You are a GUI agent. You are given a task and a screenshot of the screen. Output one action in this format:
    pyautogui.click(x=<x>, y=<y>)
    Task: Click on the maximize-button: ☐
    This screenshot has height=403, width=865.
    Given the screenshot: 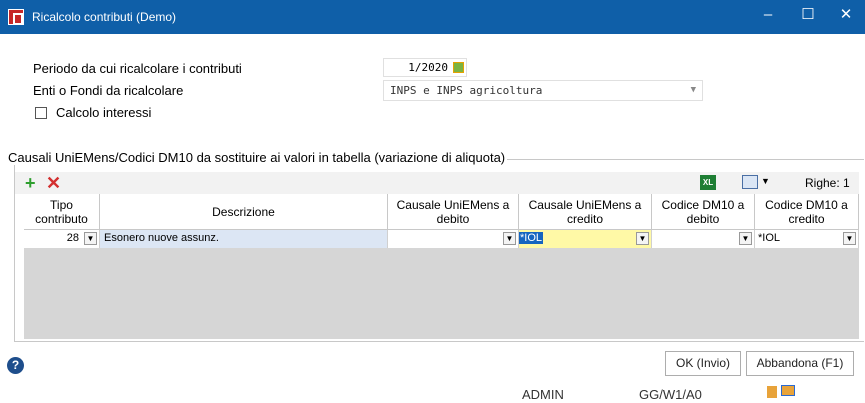 What is the action you would take?
    pyautogui.click(x=808, y=17)
    